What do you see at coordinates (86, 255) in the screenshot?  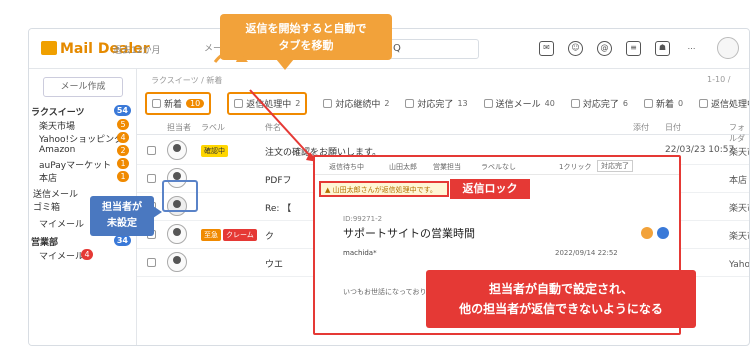 I see `sidebar-item-mymail-sales: マイメール 4` at bounding box center [86, 255].